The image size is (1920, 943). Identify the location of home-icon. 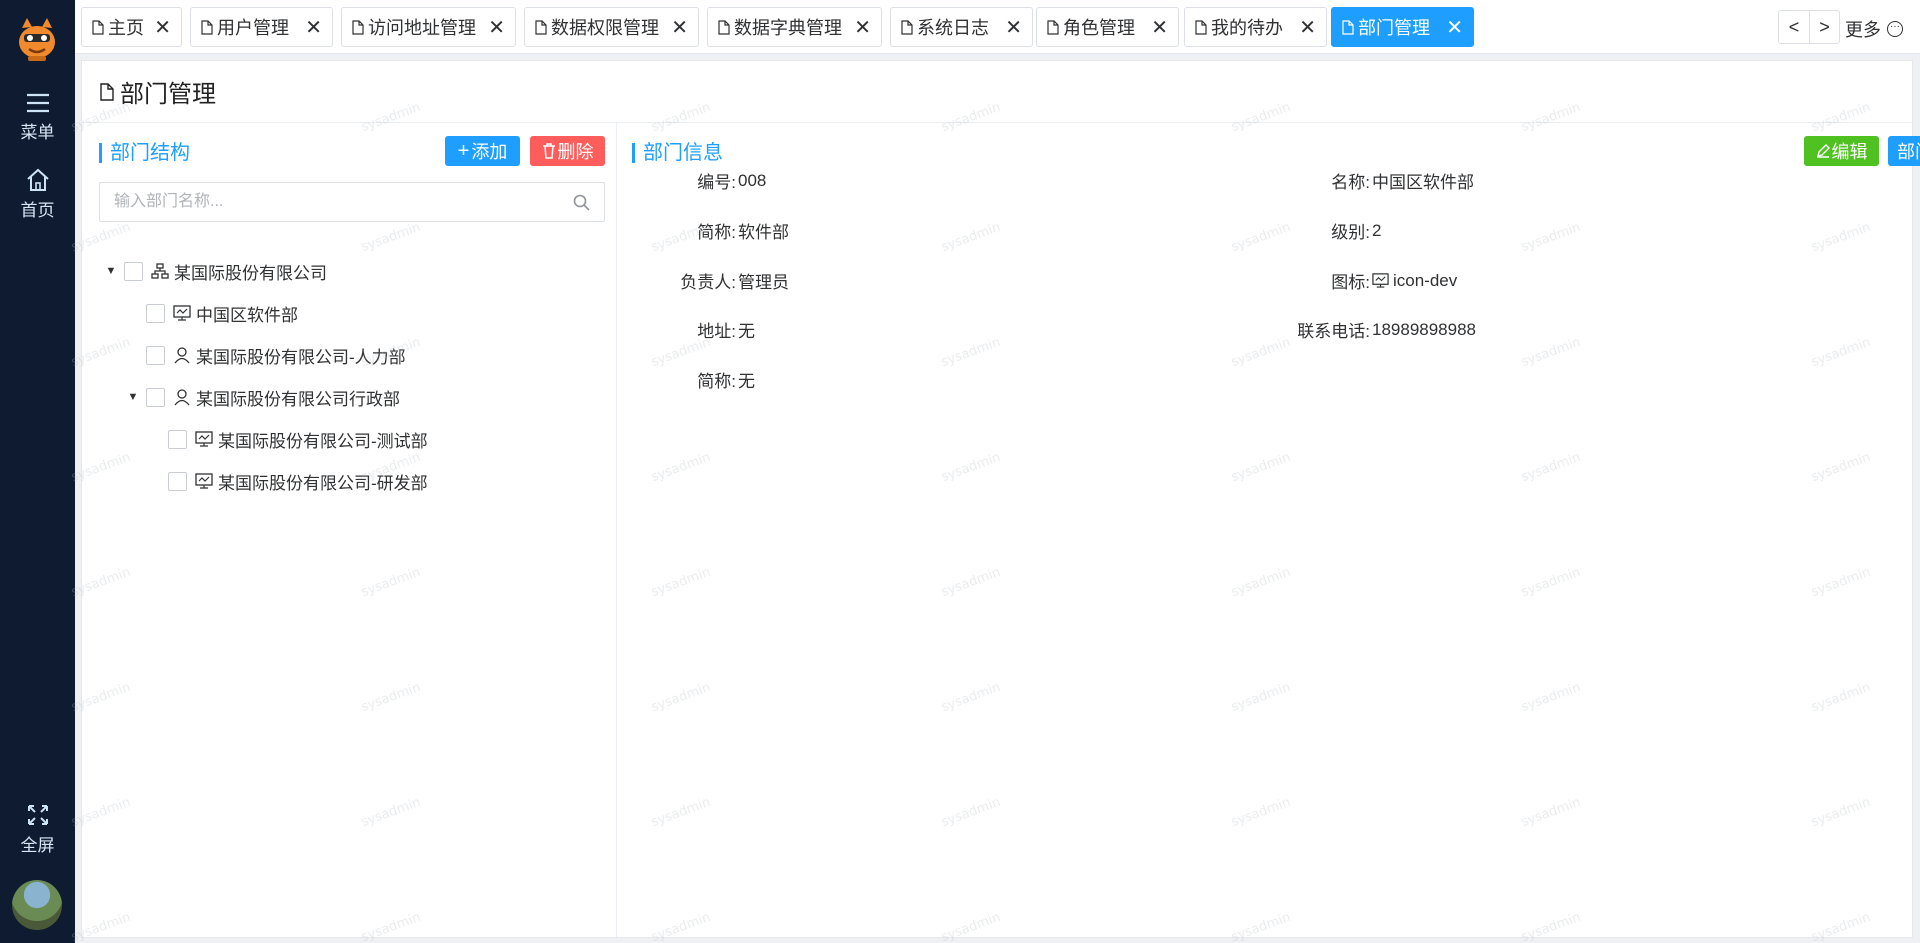
(37, 179).